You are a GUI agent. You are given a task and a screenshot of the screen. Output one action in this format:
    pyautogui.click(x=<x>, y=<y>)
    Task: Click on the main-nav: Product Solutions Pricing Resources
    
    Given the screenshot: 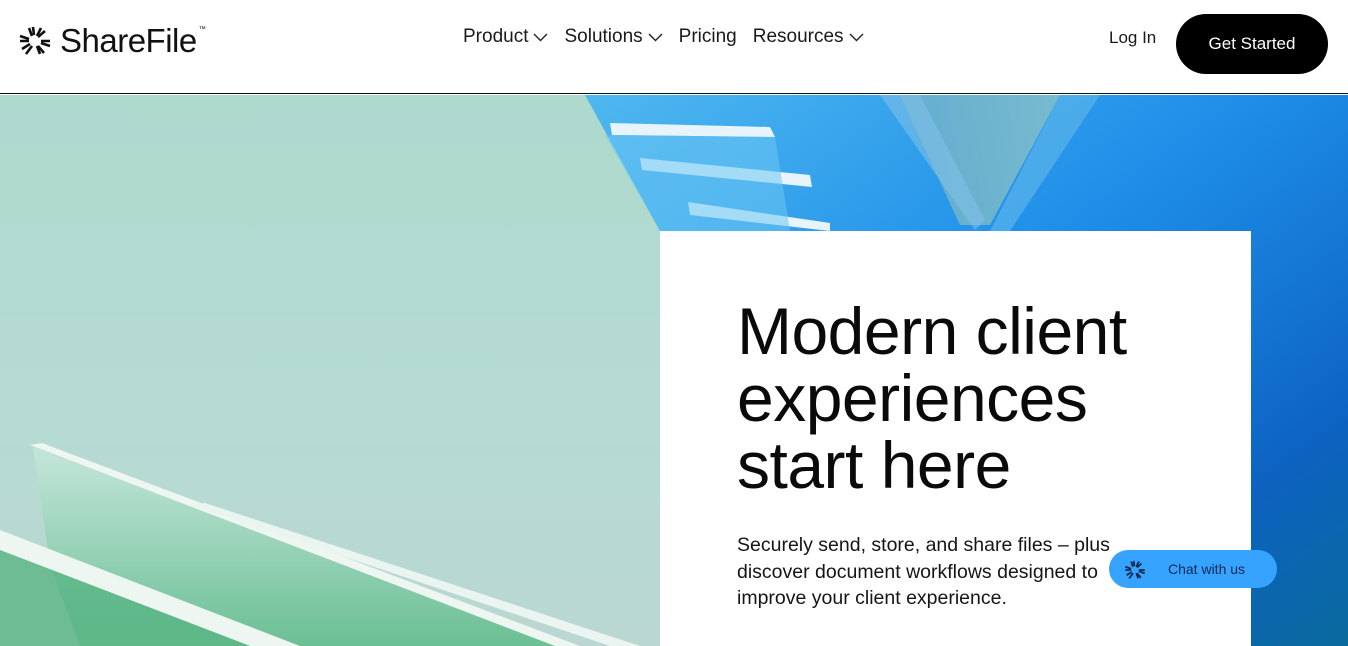 What is the action you would take?
    pyautogui.click(x=663, y=37)
    